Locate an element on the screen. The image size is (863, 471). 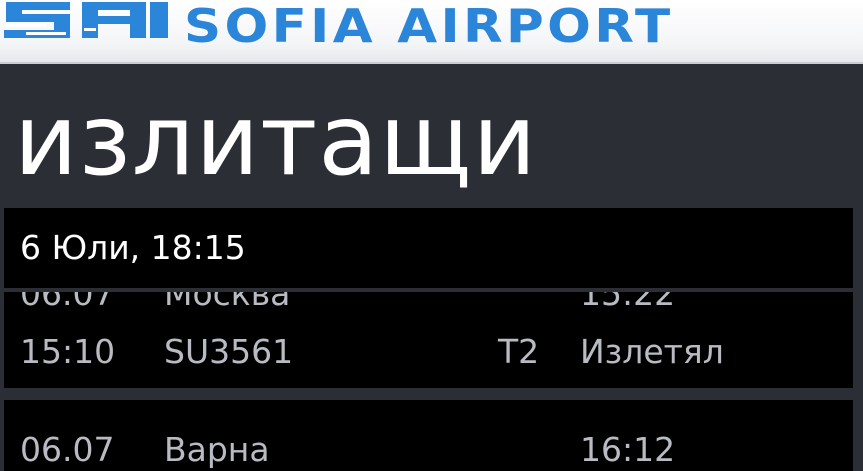
airport-name-logo: SOFIA AIRPORT is located at coordinates (429, 26).